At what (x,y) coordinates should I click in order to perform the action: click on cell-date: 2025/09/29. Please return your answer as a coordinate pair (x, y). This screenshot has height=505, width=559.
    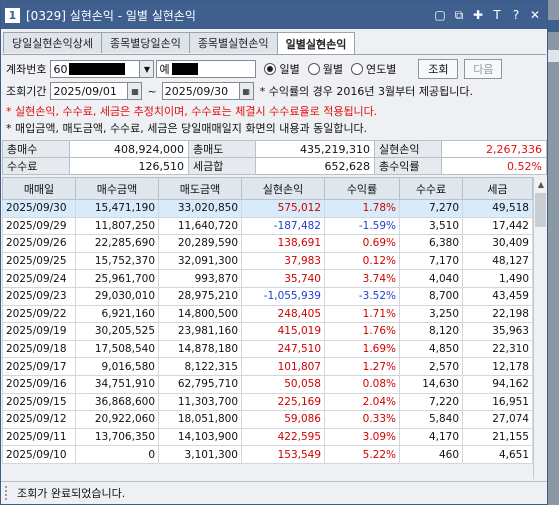
    Looking at the image, I should click on (39, 226).